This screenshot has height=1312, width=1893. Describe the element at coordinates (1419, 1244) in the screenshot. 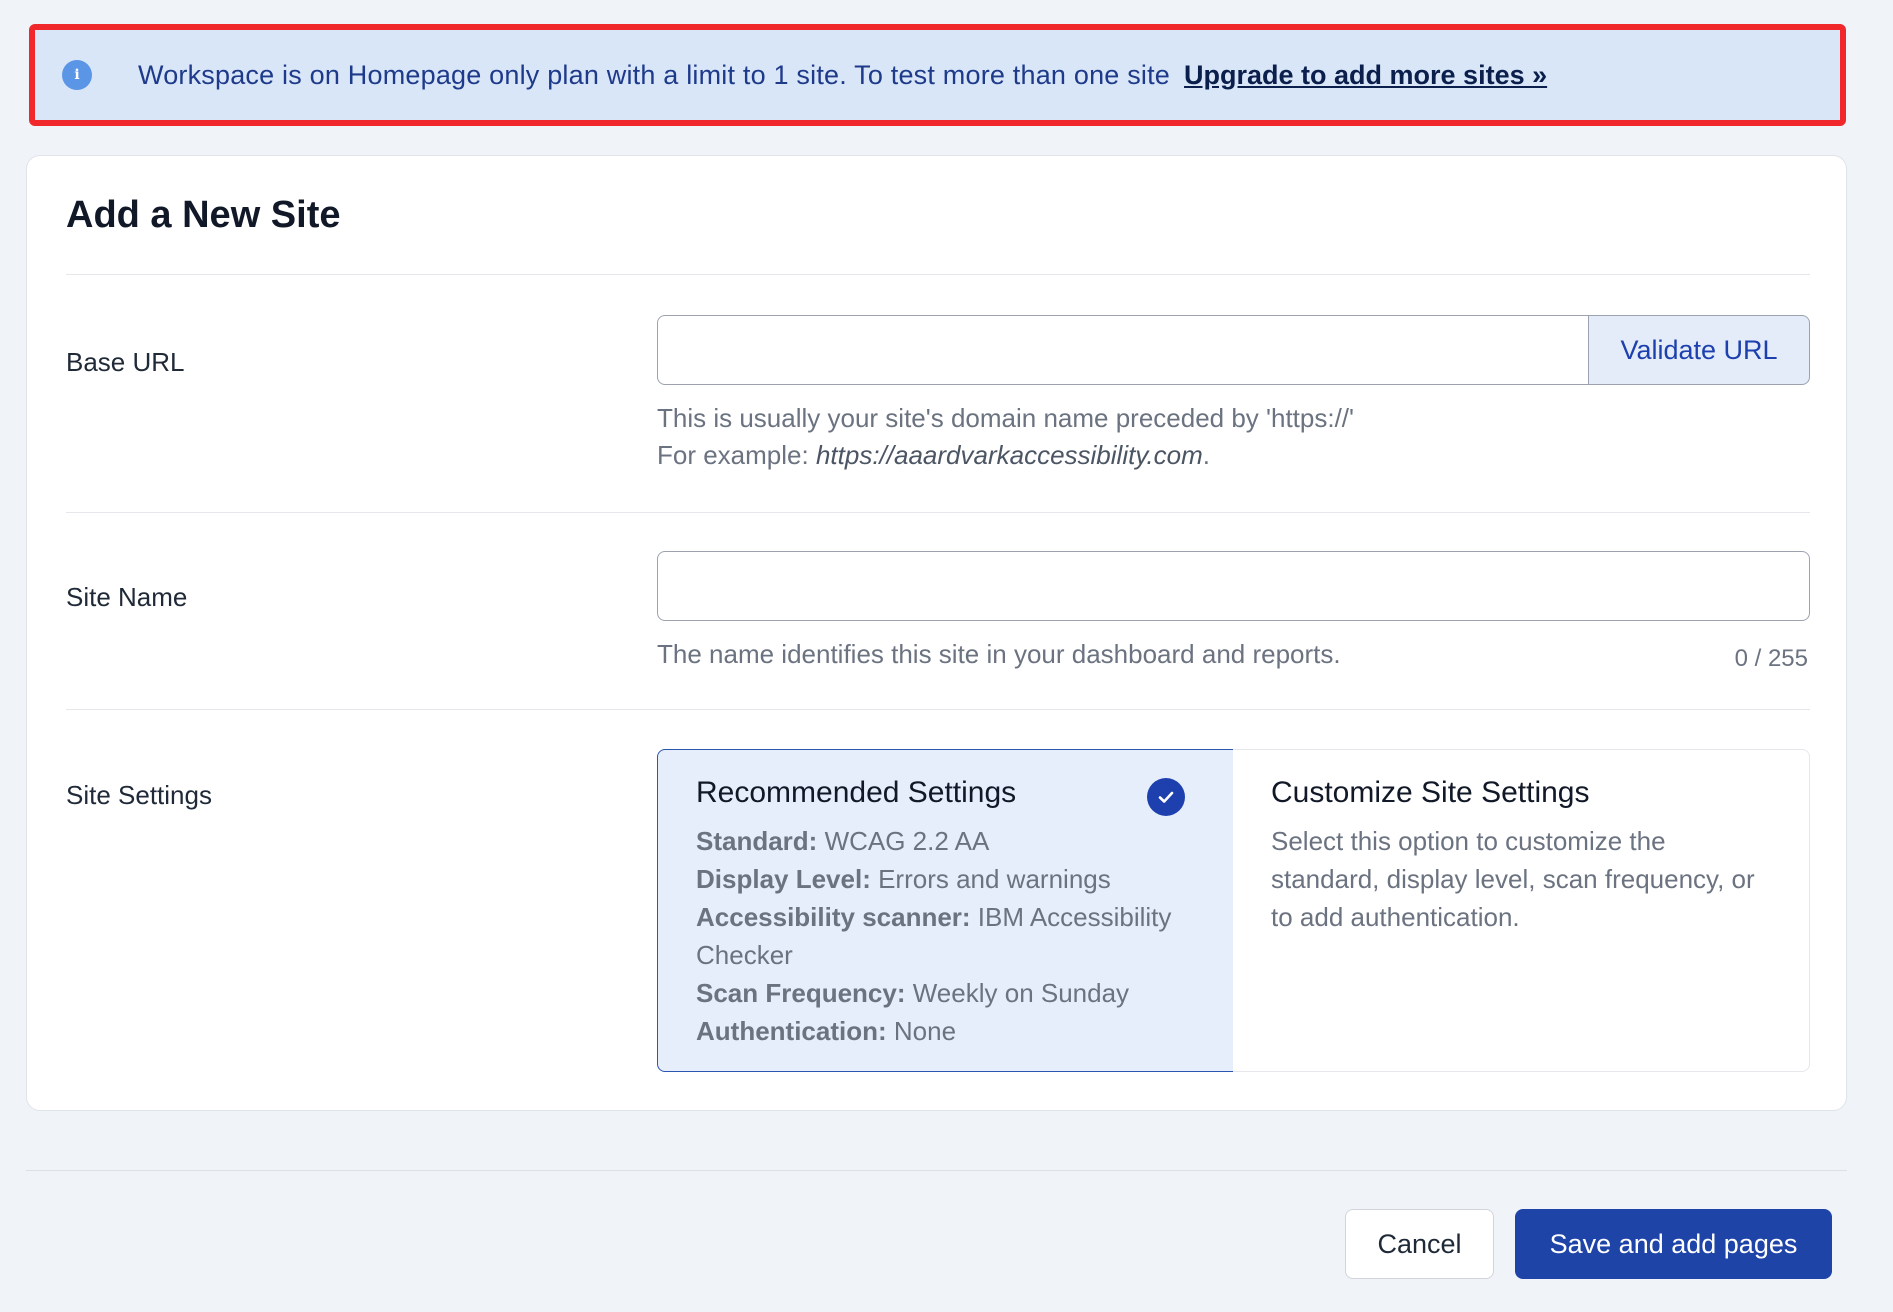

I see `cancel-button: Cancel` at that location.